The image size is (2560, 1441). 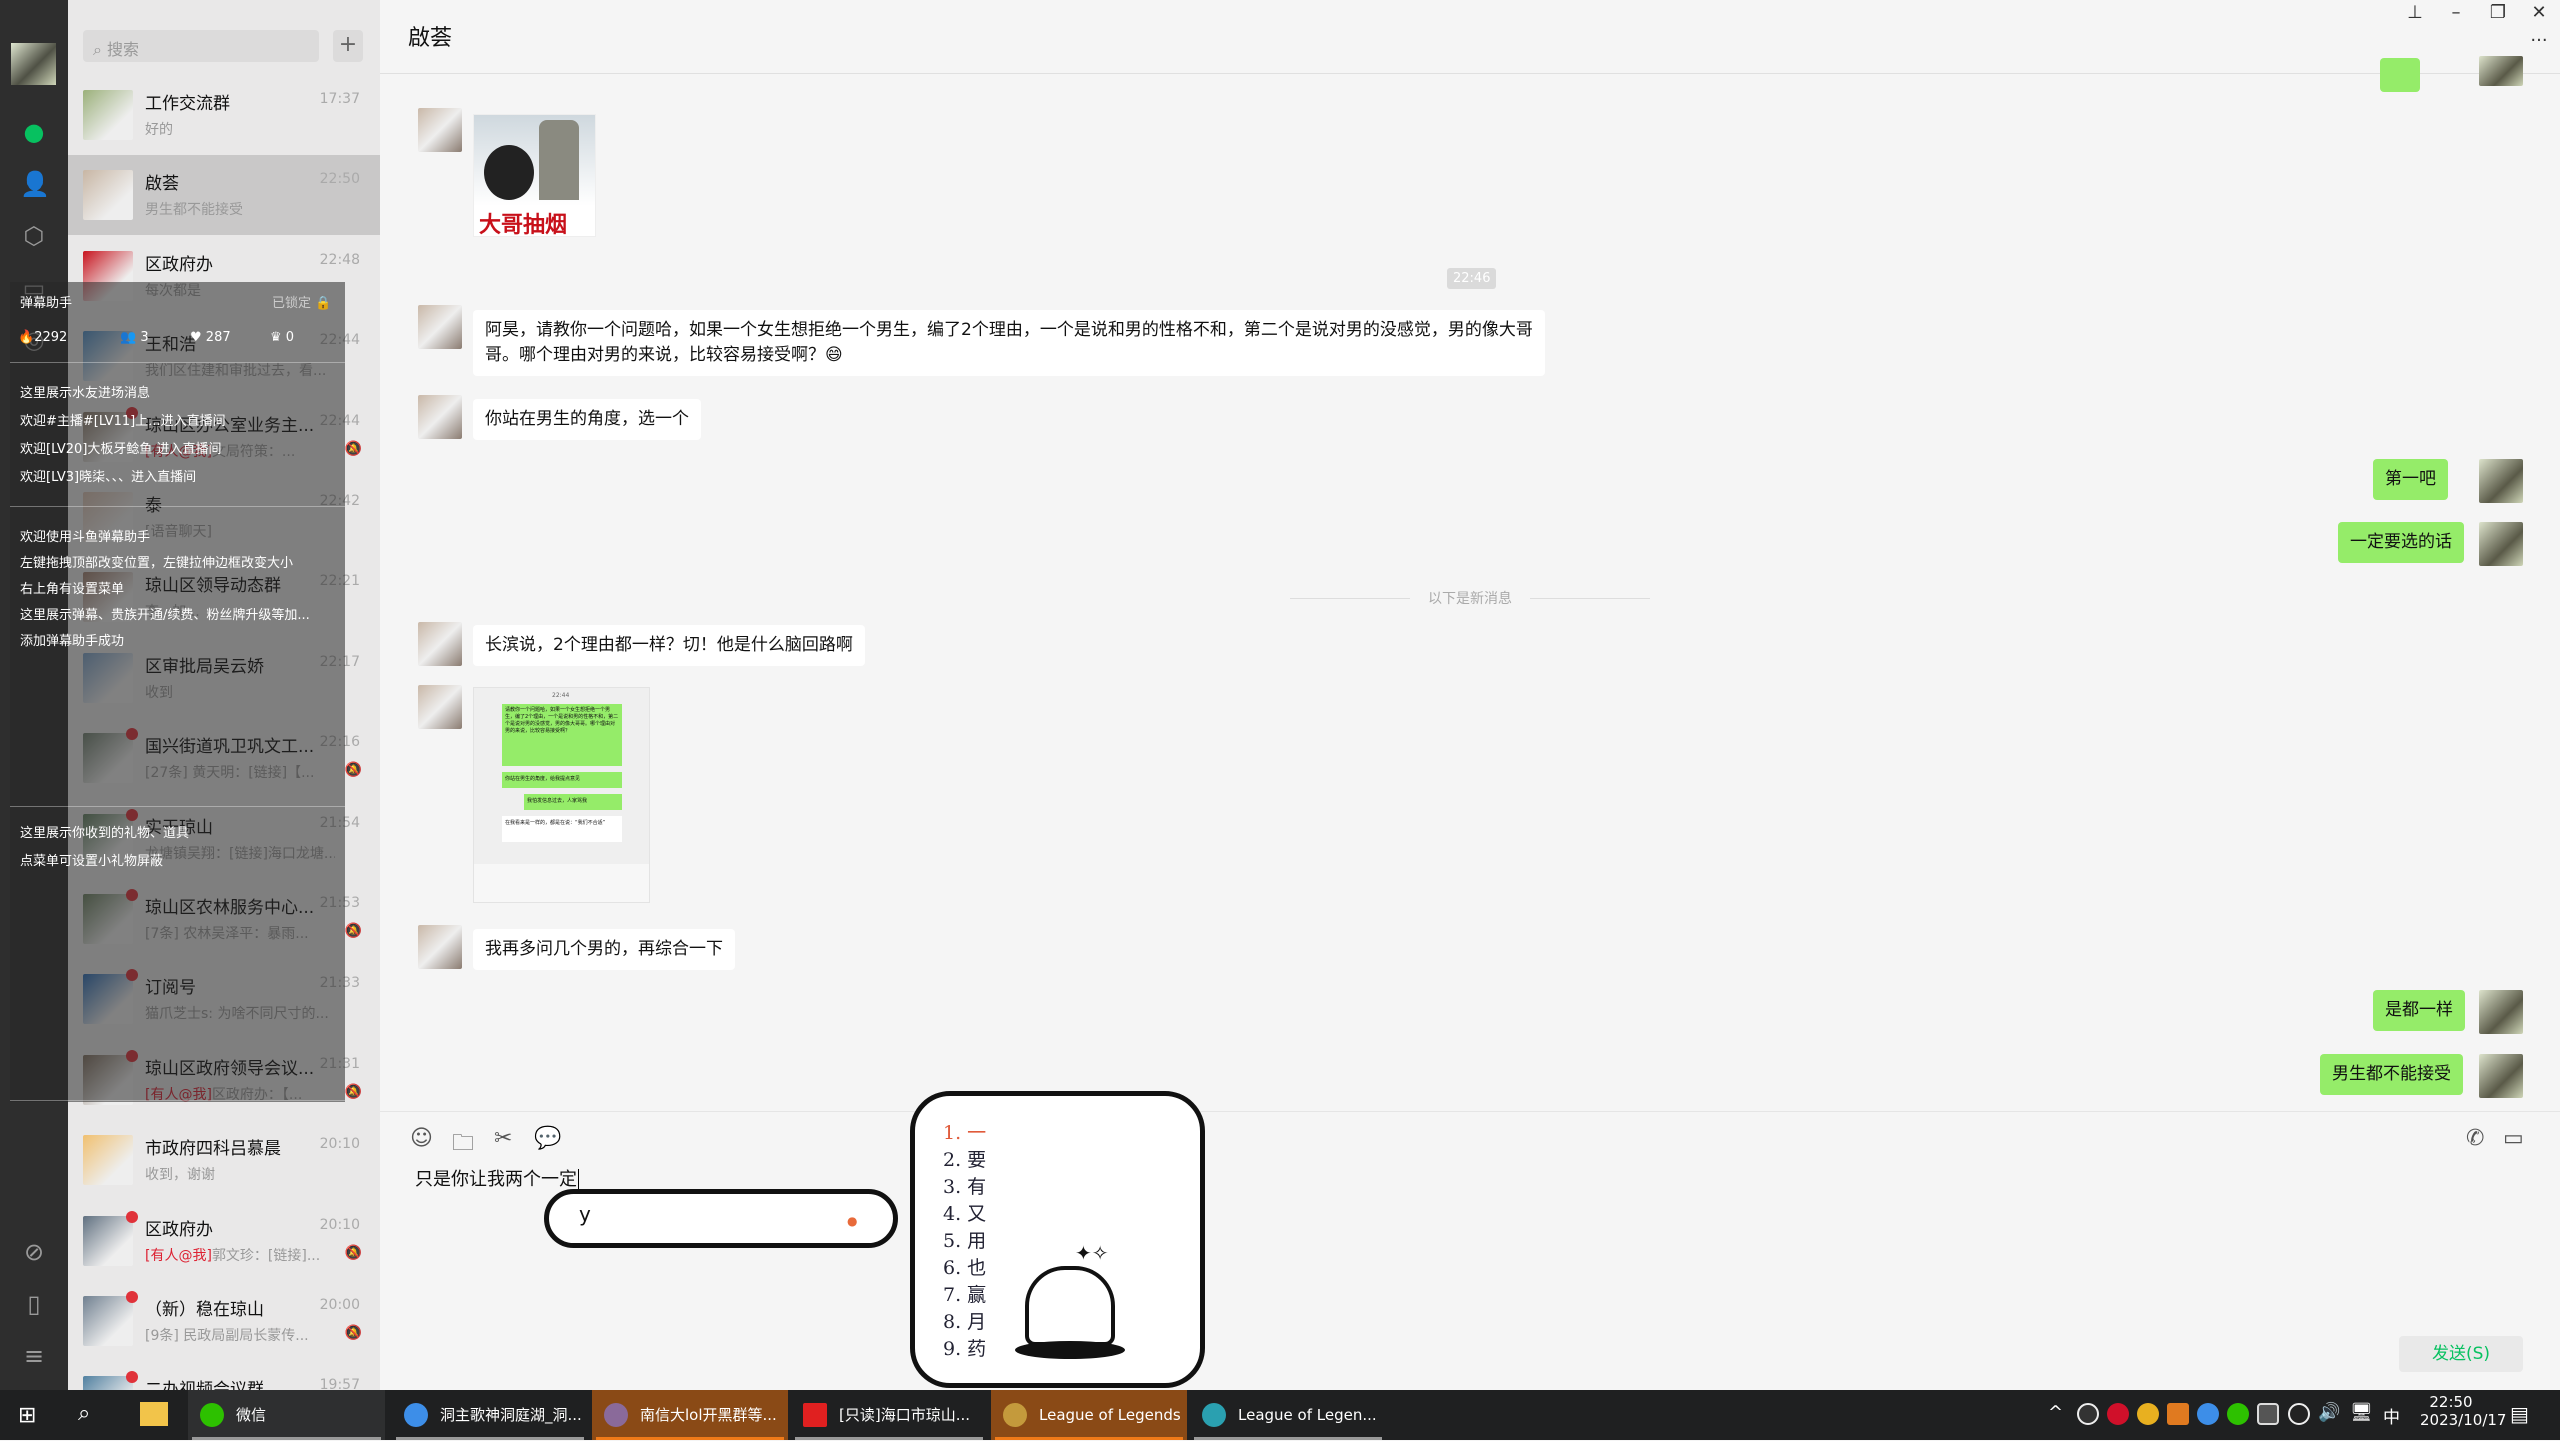 I want to click on sogou-browser-icon, so click(x=416, y=1415).